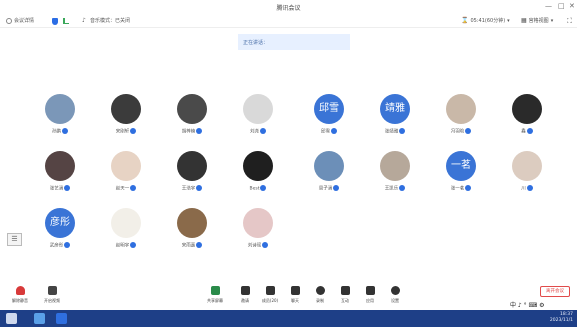 The image size is (577, 327). What do you see at coordinates (527, 175) in the screenshot?
I see `participant-tile: 川` at bounding box center [527, 175].